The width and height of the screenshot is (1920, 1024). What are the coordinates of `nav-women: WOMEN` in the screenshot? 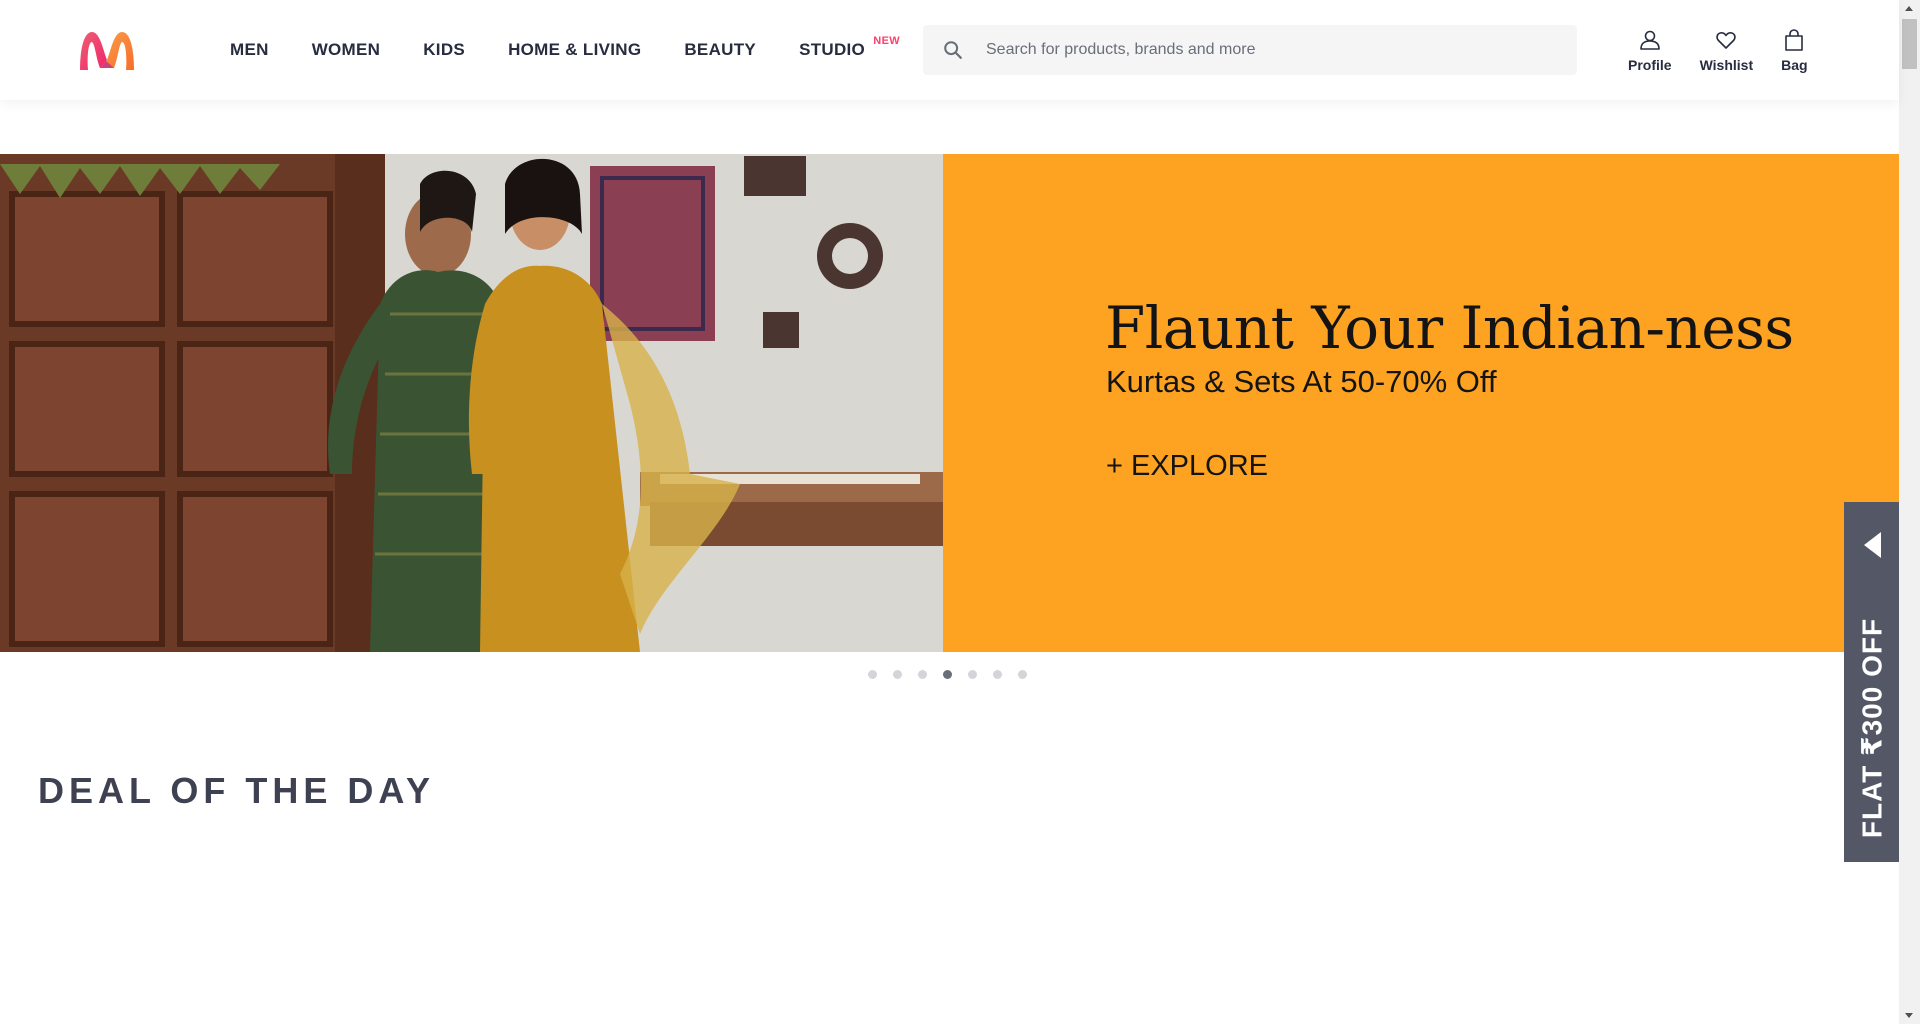 It's located at (346, 50).